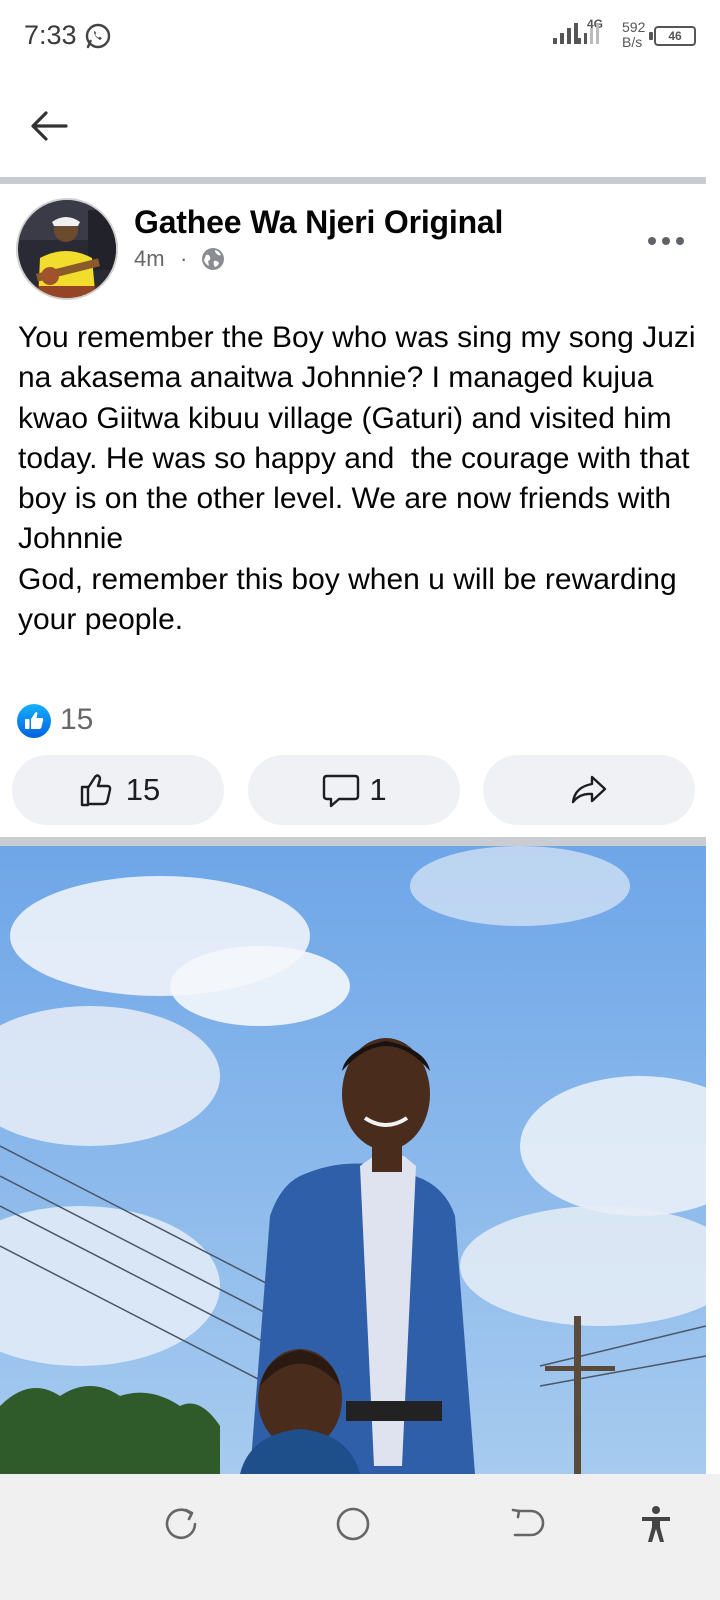 The width and height of the screenshot is (720, 1600). I want to click on network-speed: 592 B/s, so click(634, 34).